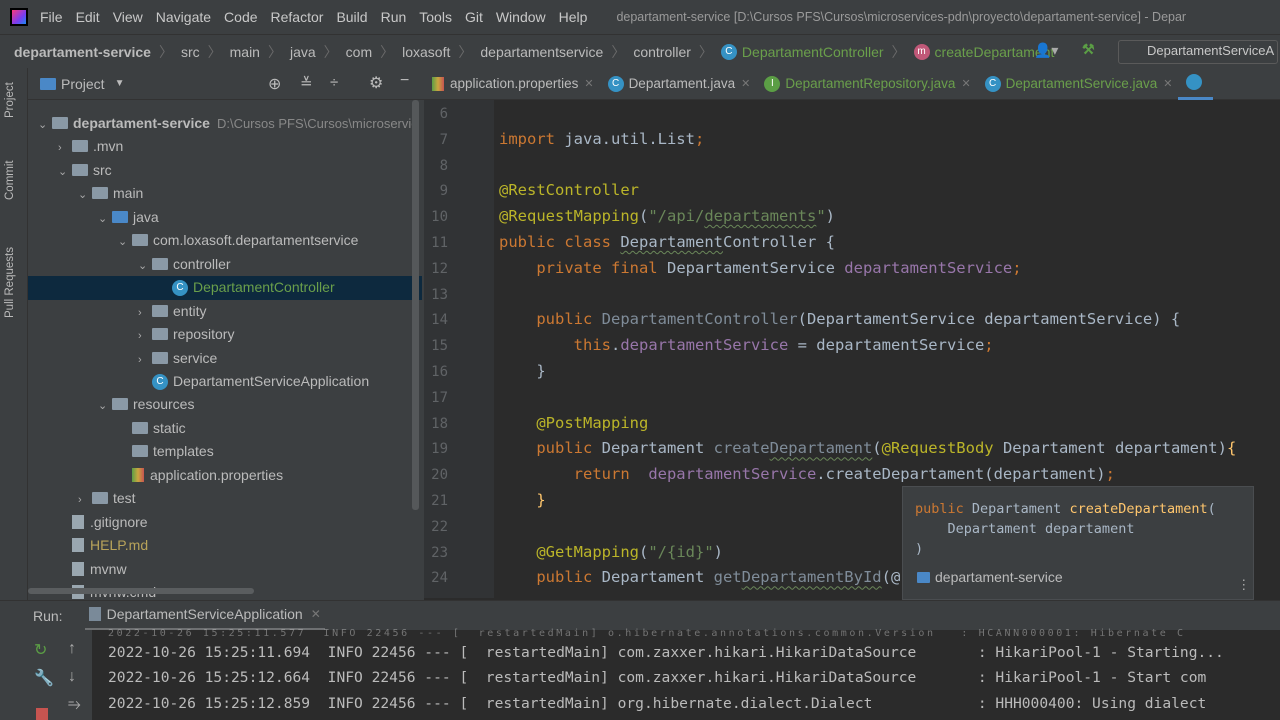  I want to click on menu-edit: Edit, so click(88, 17).